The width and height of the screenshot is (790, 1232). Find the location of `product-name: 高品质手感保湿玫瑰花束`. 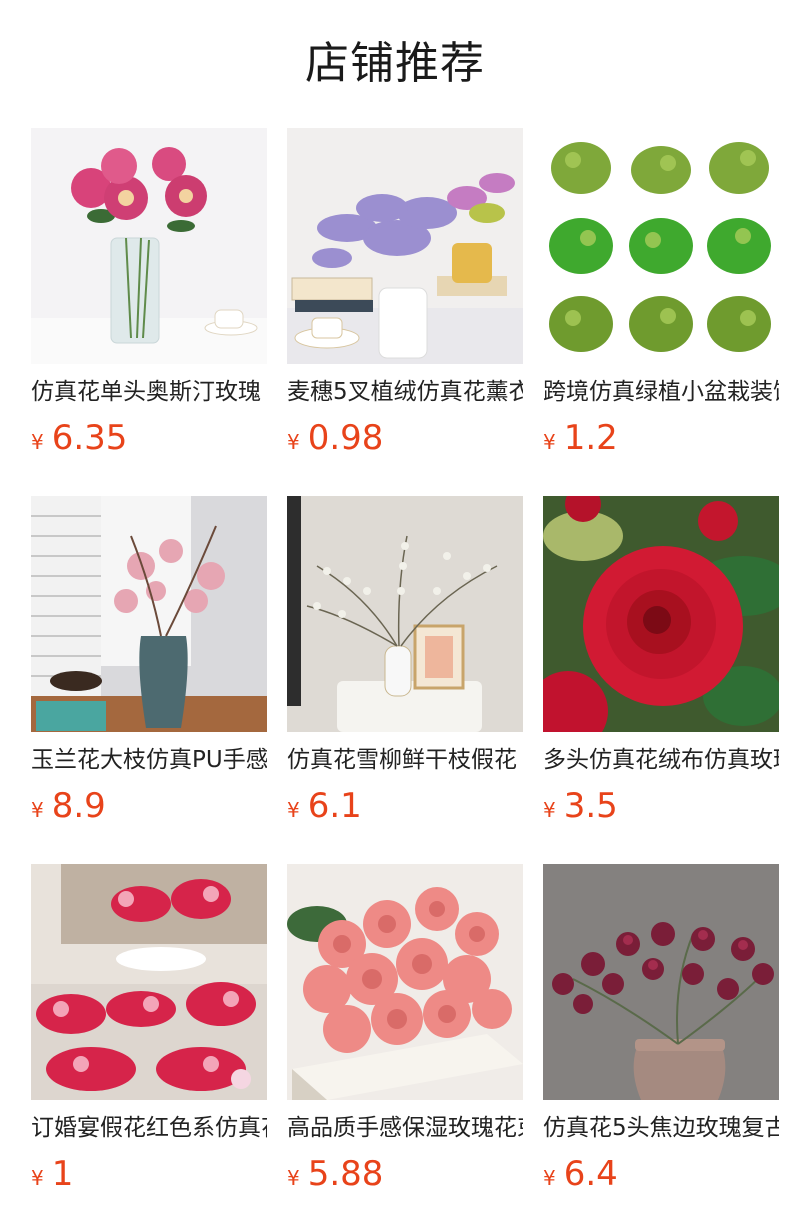

product-name: 高品质手感保湿玫瑰花束 is located at coordinates (405, 1128).